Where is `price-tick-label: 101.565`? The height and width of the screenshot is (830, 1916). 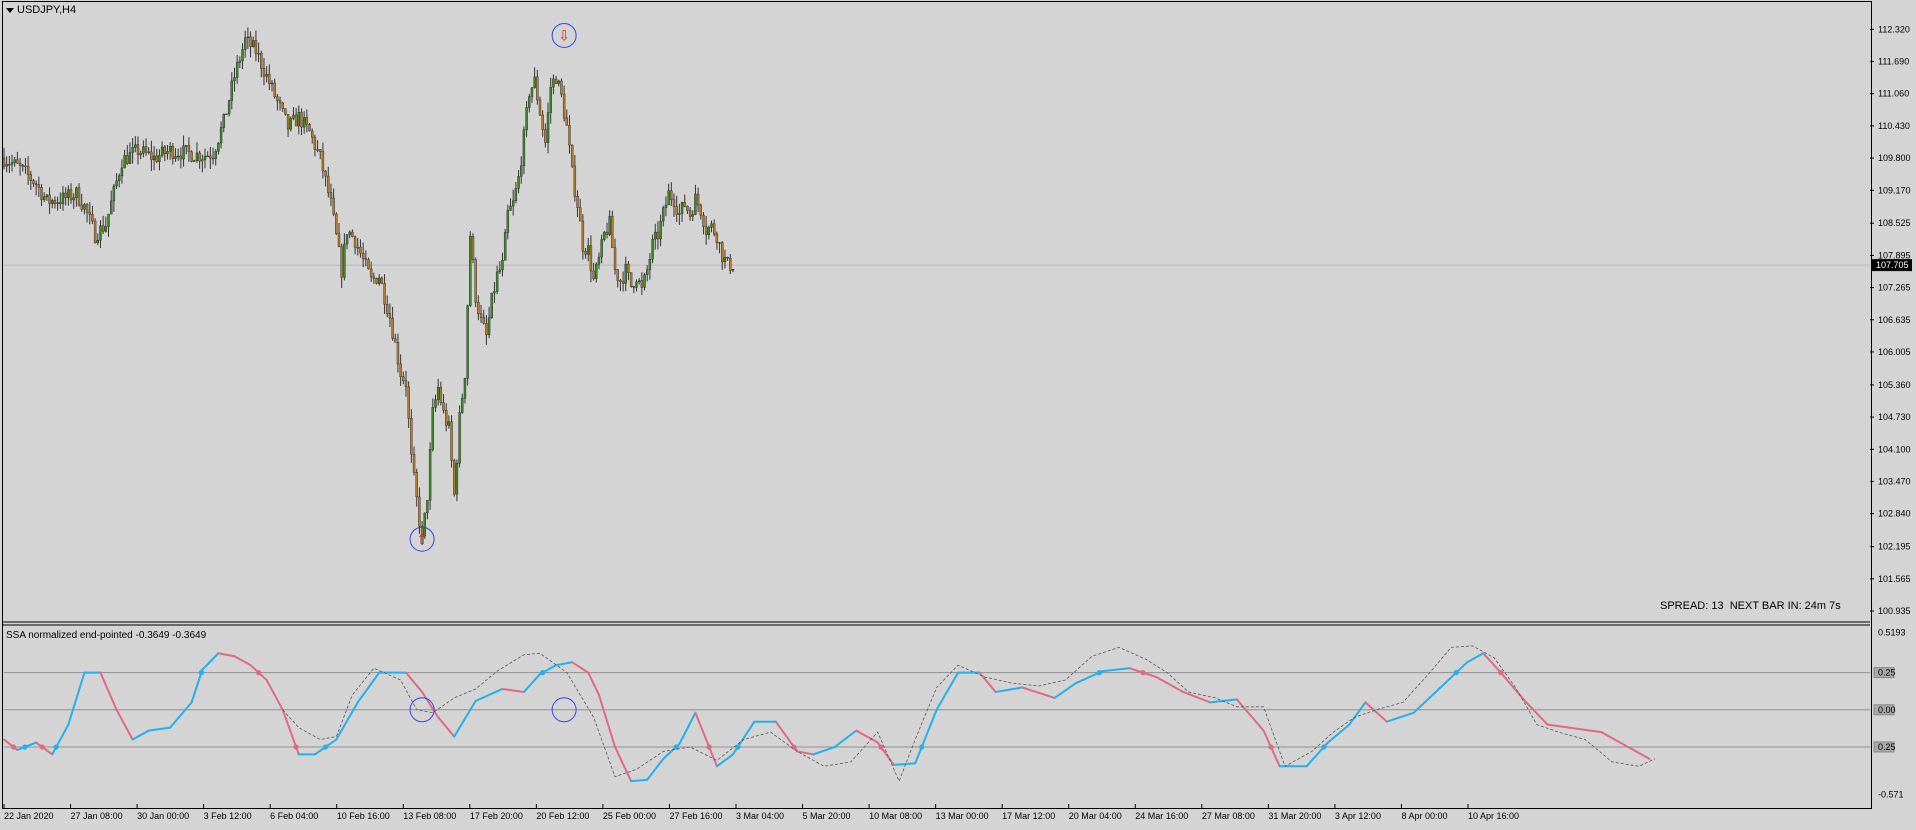 price-tick-label: 101.565 is located at coordinates (1894, 579).